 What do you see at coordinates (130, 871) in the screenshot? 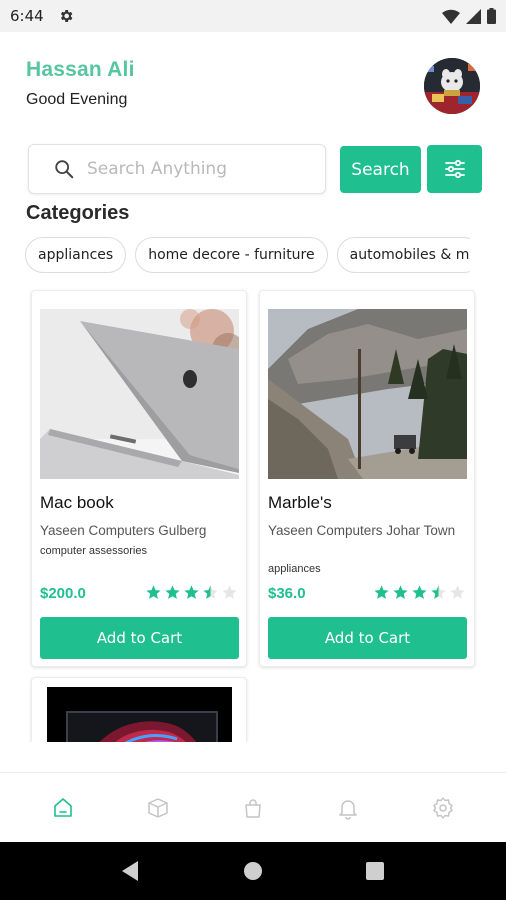
I see `back-icon` at bounding box center [130, 871].